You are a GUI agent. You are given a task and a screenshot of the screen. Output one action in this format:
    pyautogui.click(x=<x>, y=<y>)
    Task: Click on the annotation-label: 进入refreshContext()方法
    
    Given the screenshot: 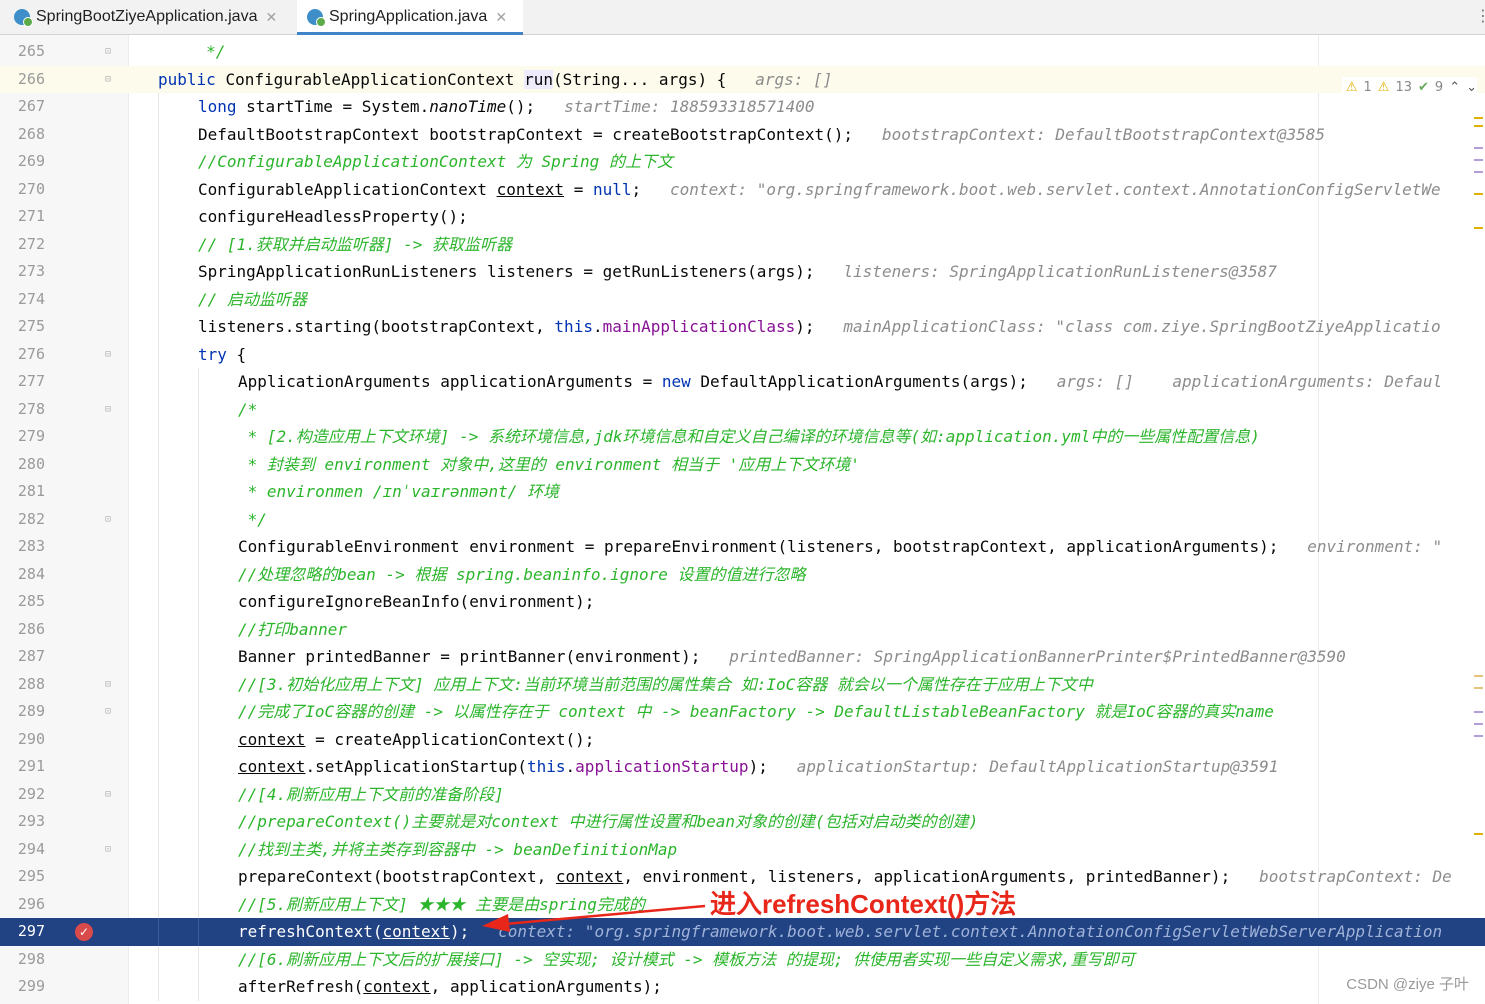 What is the action you would take?
    pyautogui.click(x=863, y=904)
    